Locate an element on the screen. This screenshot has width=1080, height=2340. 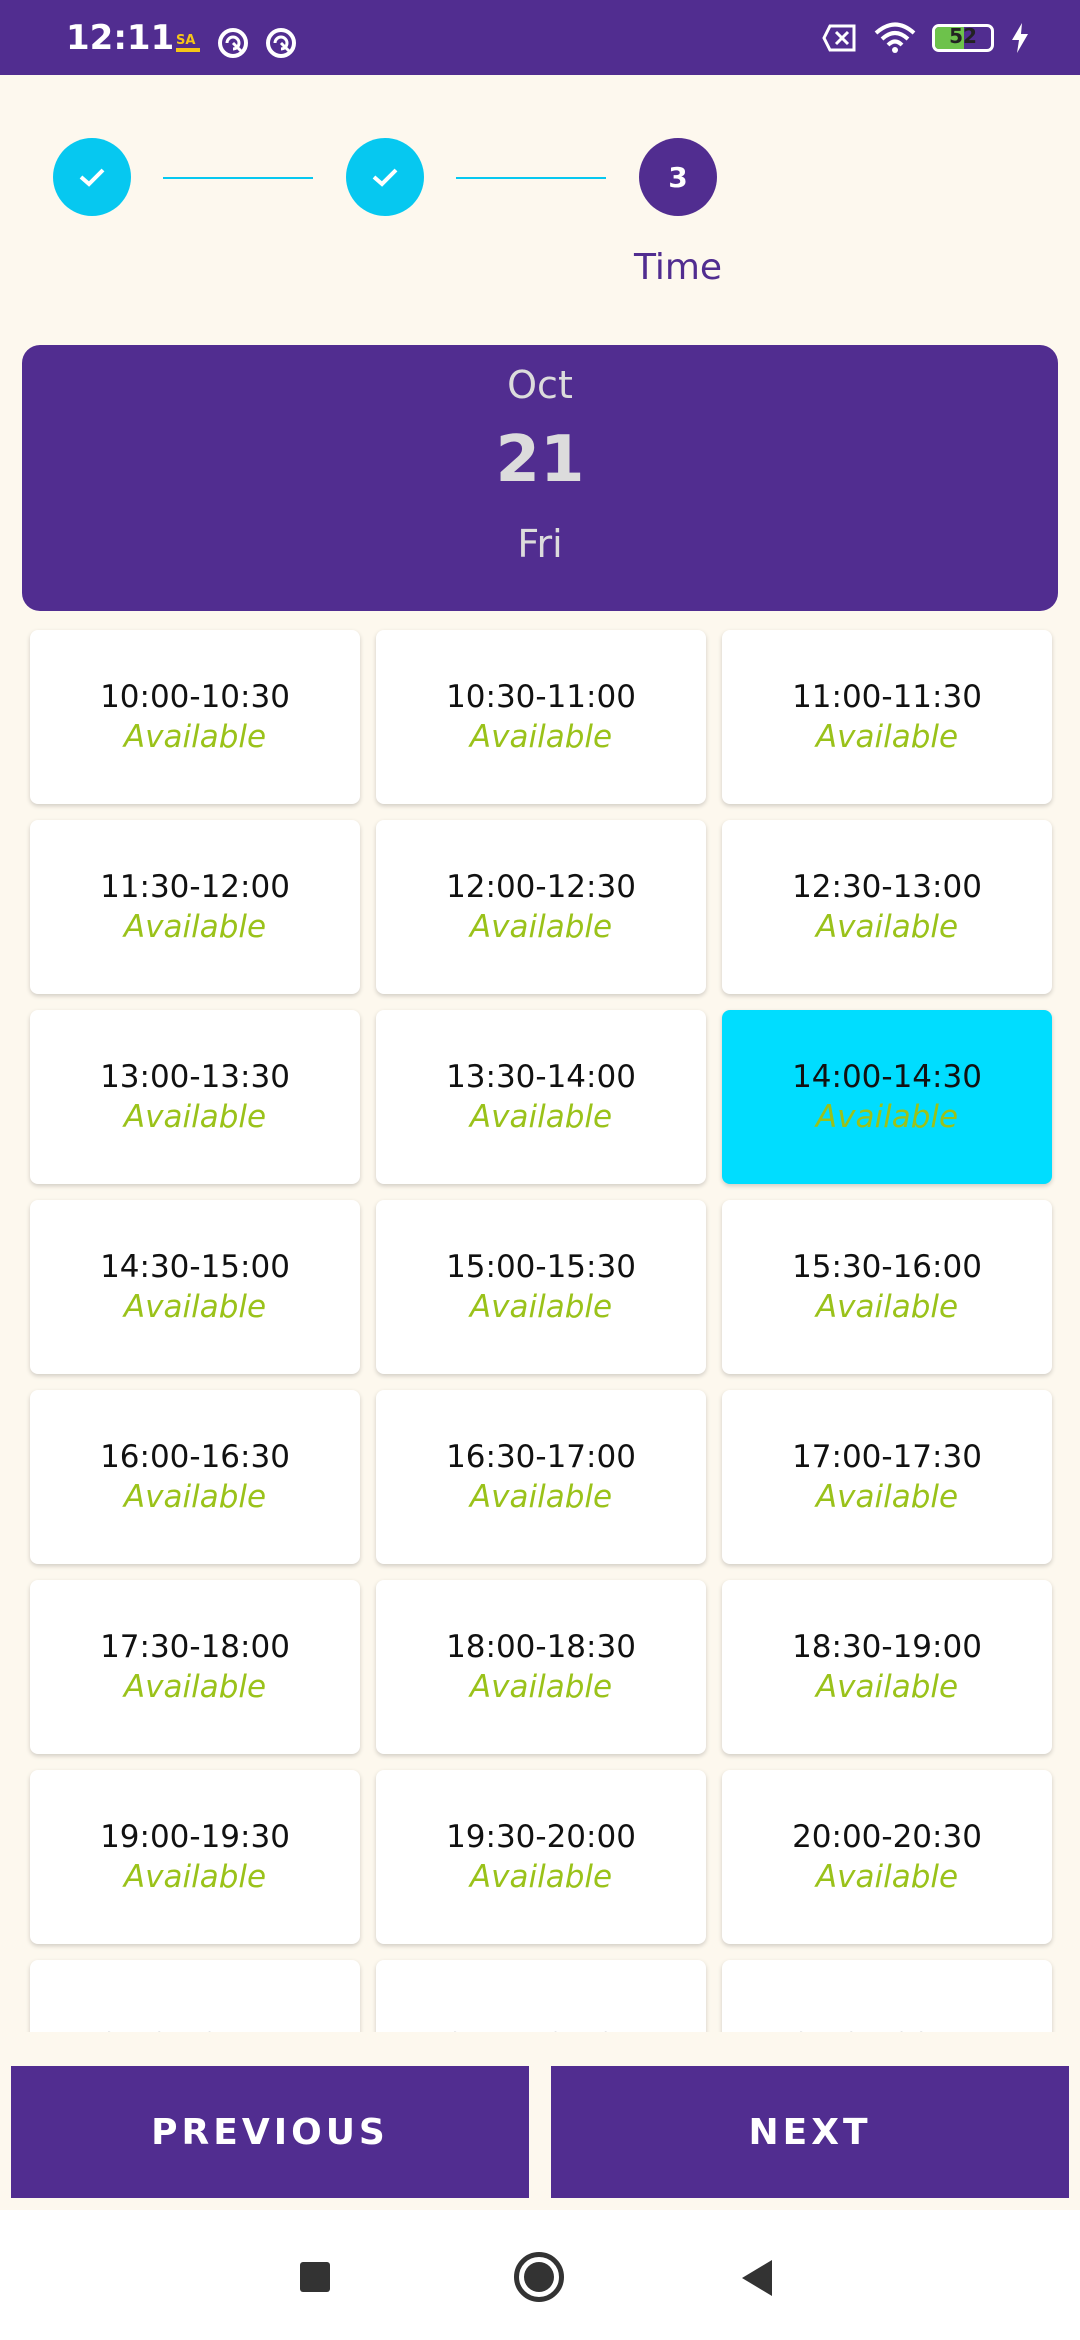
home-icon-inner is located at coordinates (539, 2277).